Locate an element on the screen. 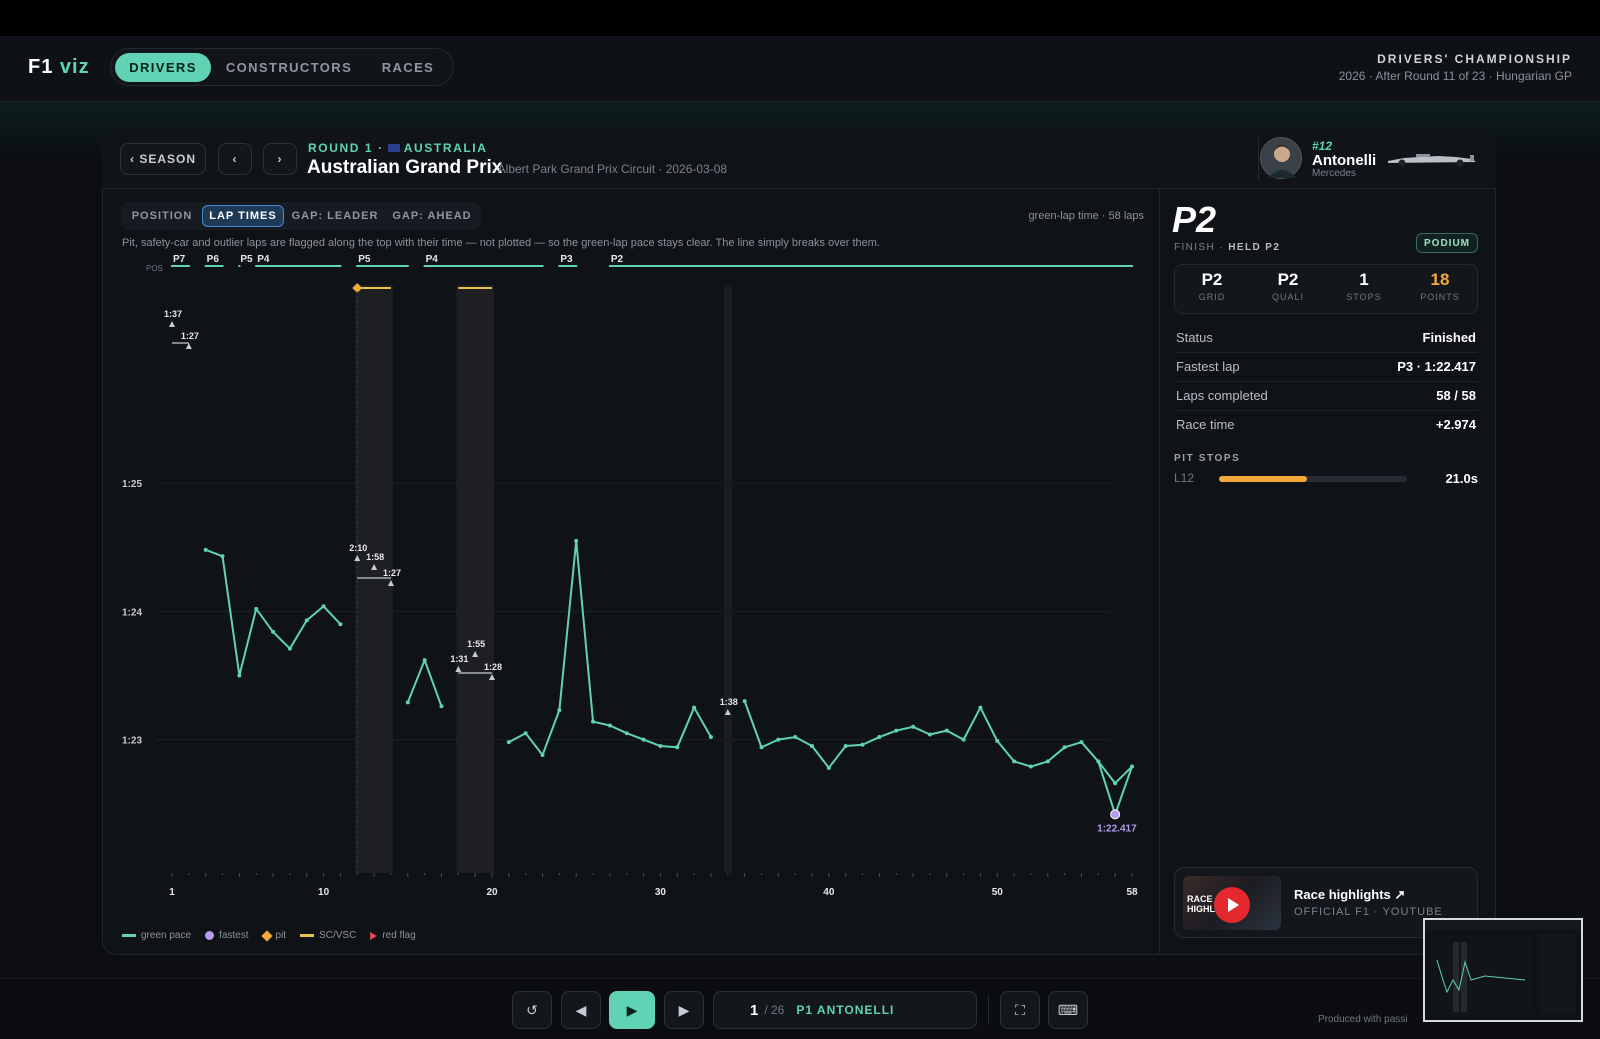  highlights-source: OFFICIAL F1 · YOUTUBE is located at coordinates (1368, 912).